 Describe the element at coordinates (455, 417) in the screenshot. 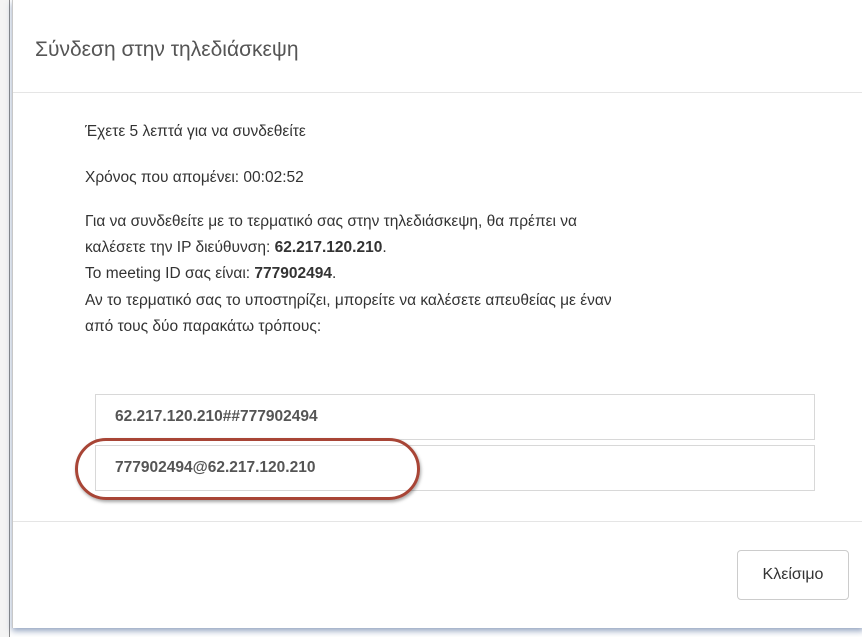

I see `address-option-hash: 62.217.120.210##777902494` at that location.